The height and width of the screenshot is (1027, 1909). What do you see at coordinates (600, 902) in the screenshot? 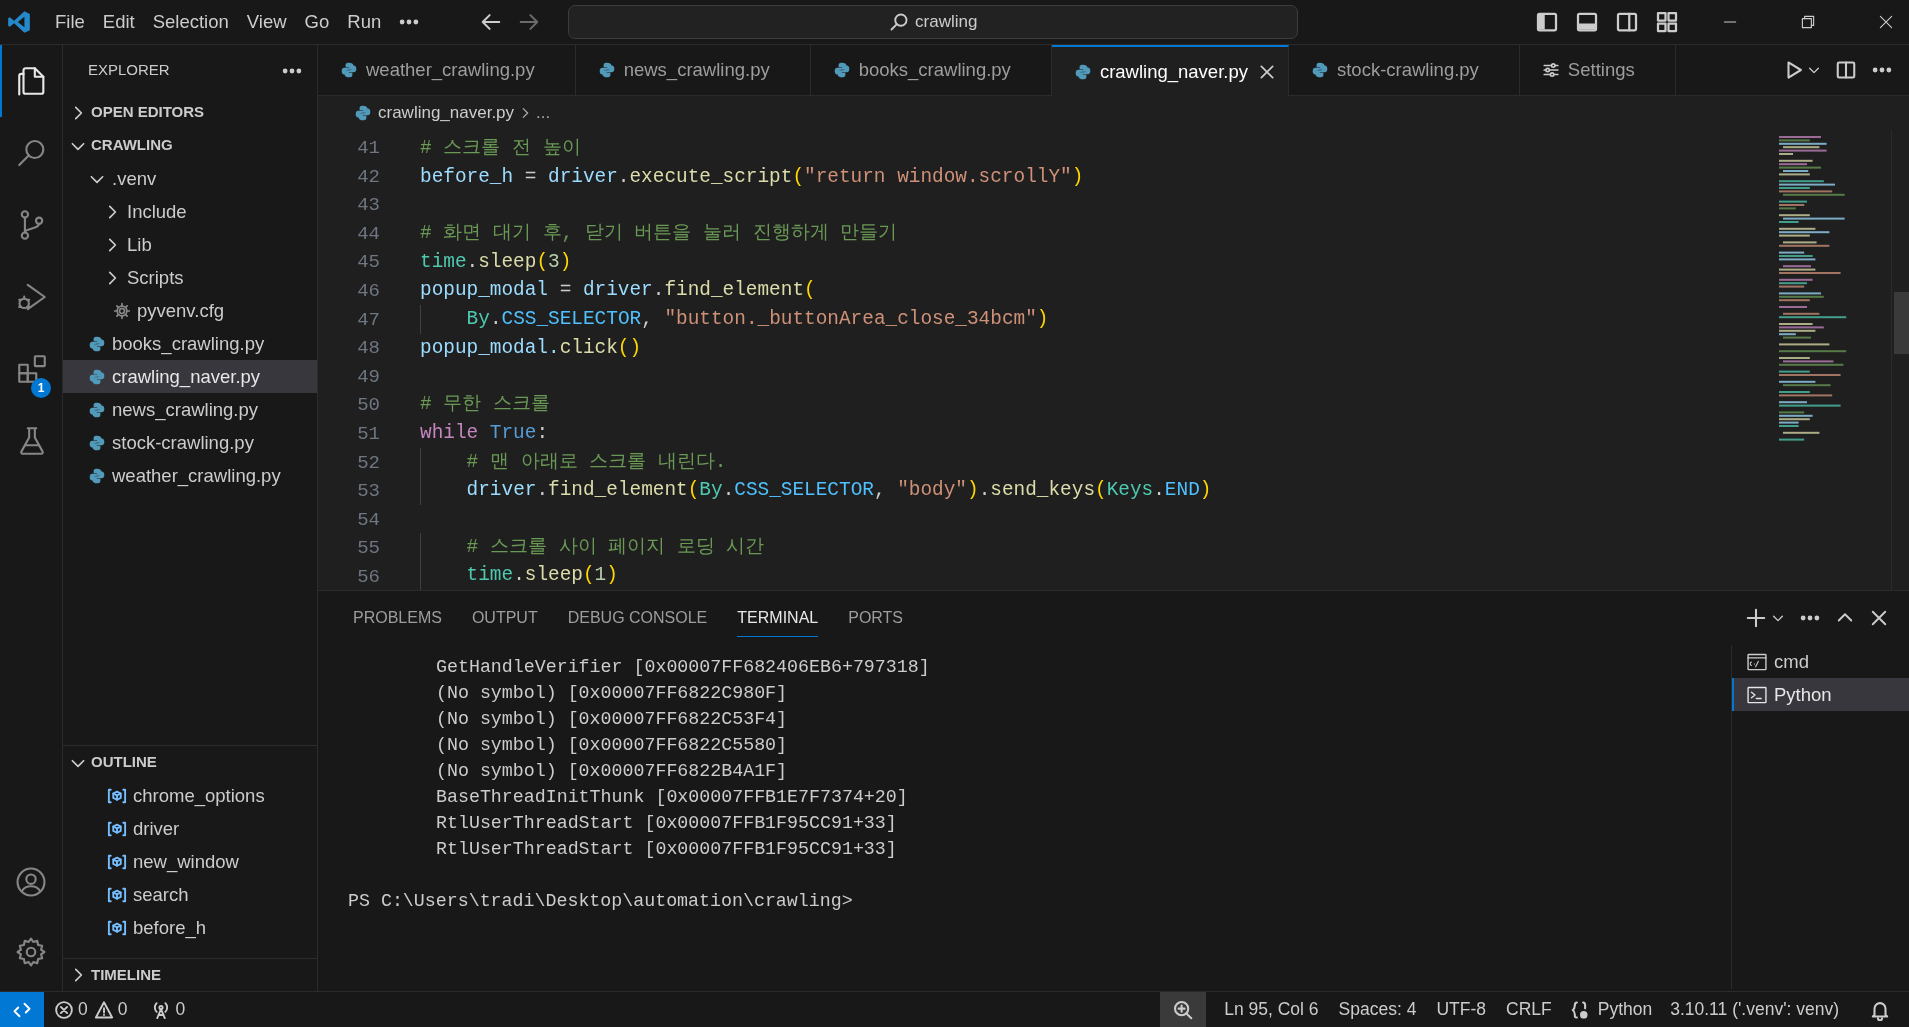
I see `terminal-prompt: PS C:\Users\tradi\Desktop\automation\crawling>` at bounding box center [600, 902].